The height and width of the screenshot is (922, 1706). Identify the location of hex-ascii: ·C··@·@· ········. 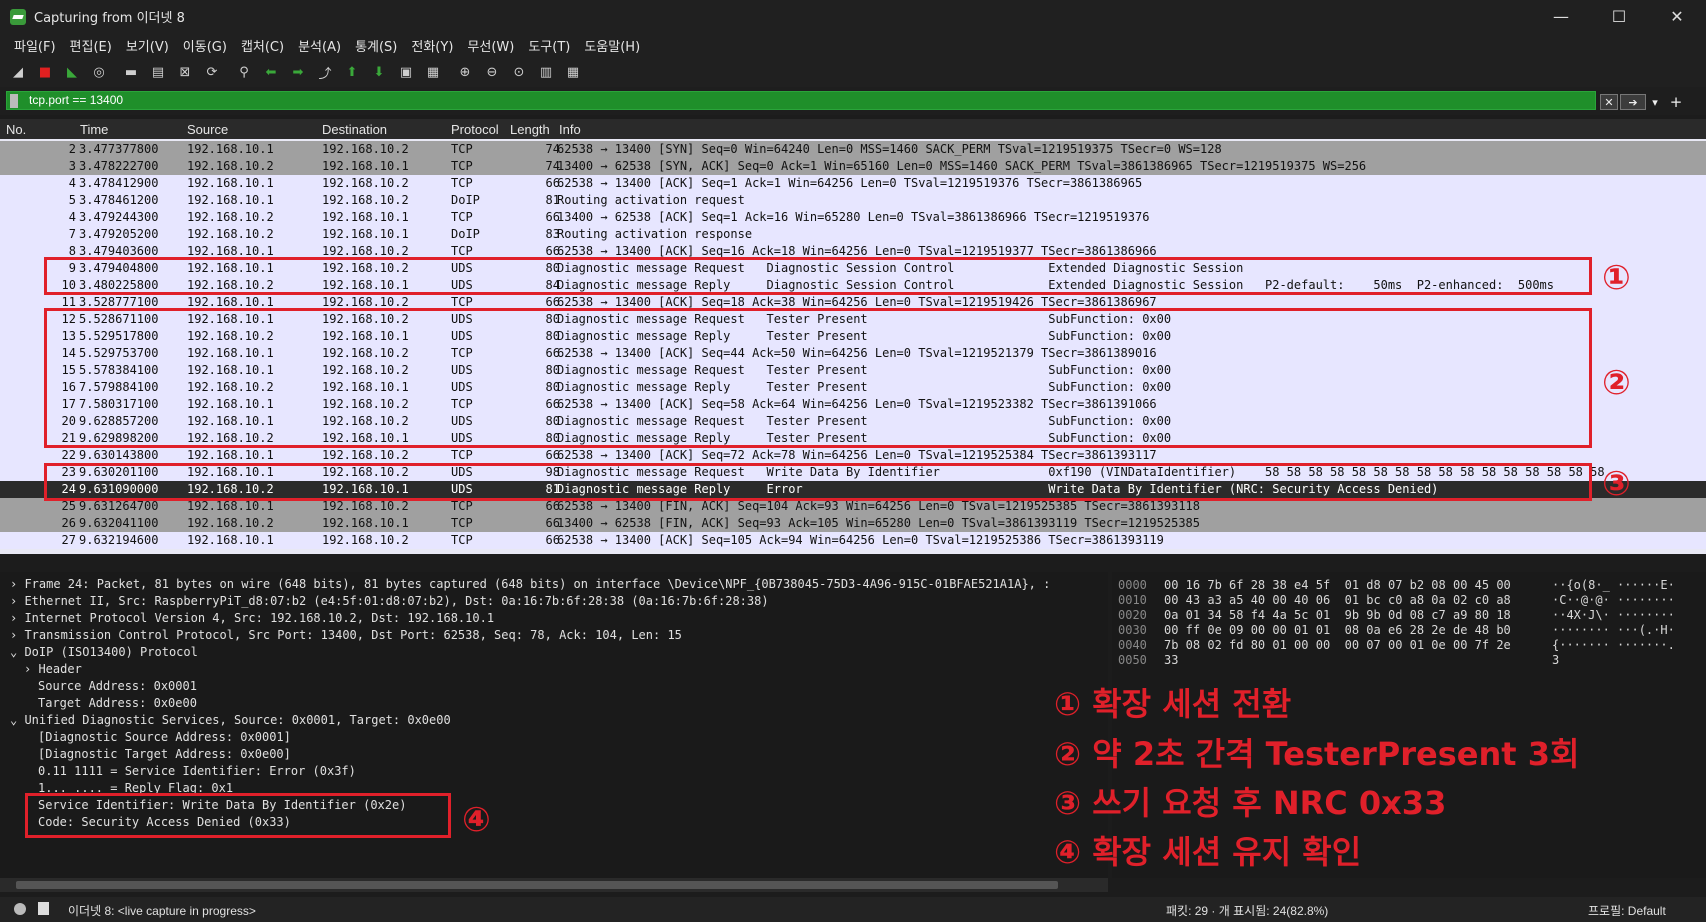
(1613, 600).